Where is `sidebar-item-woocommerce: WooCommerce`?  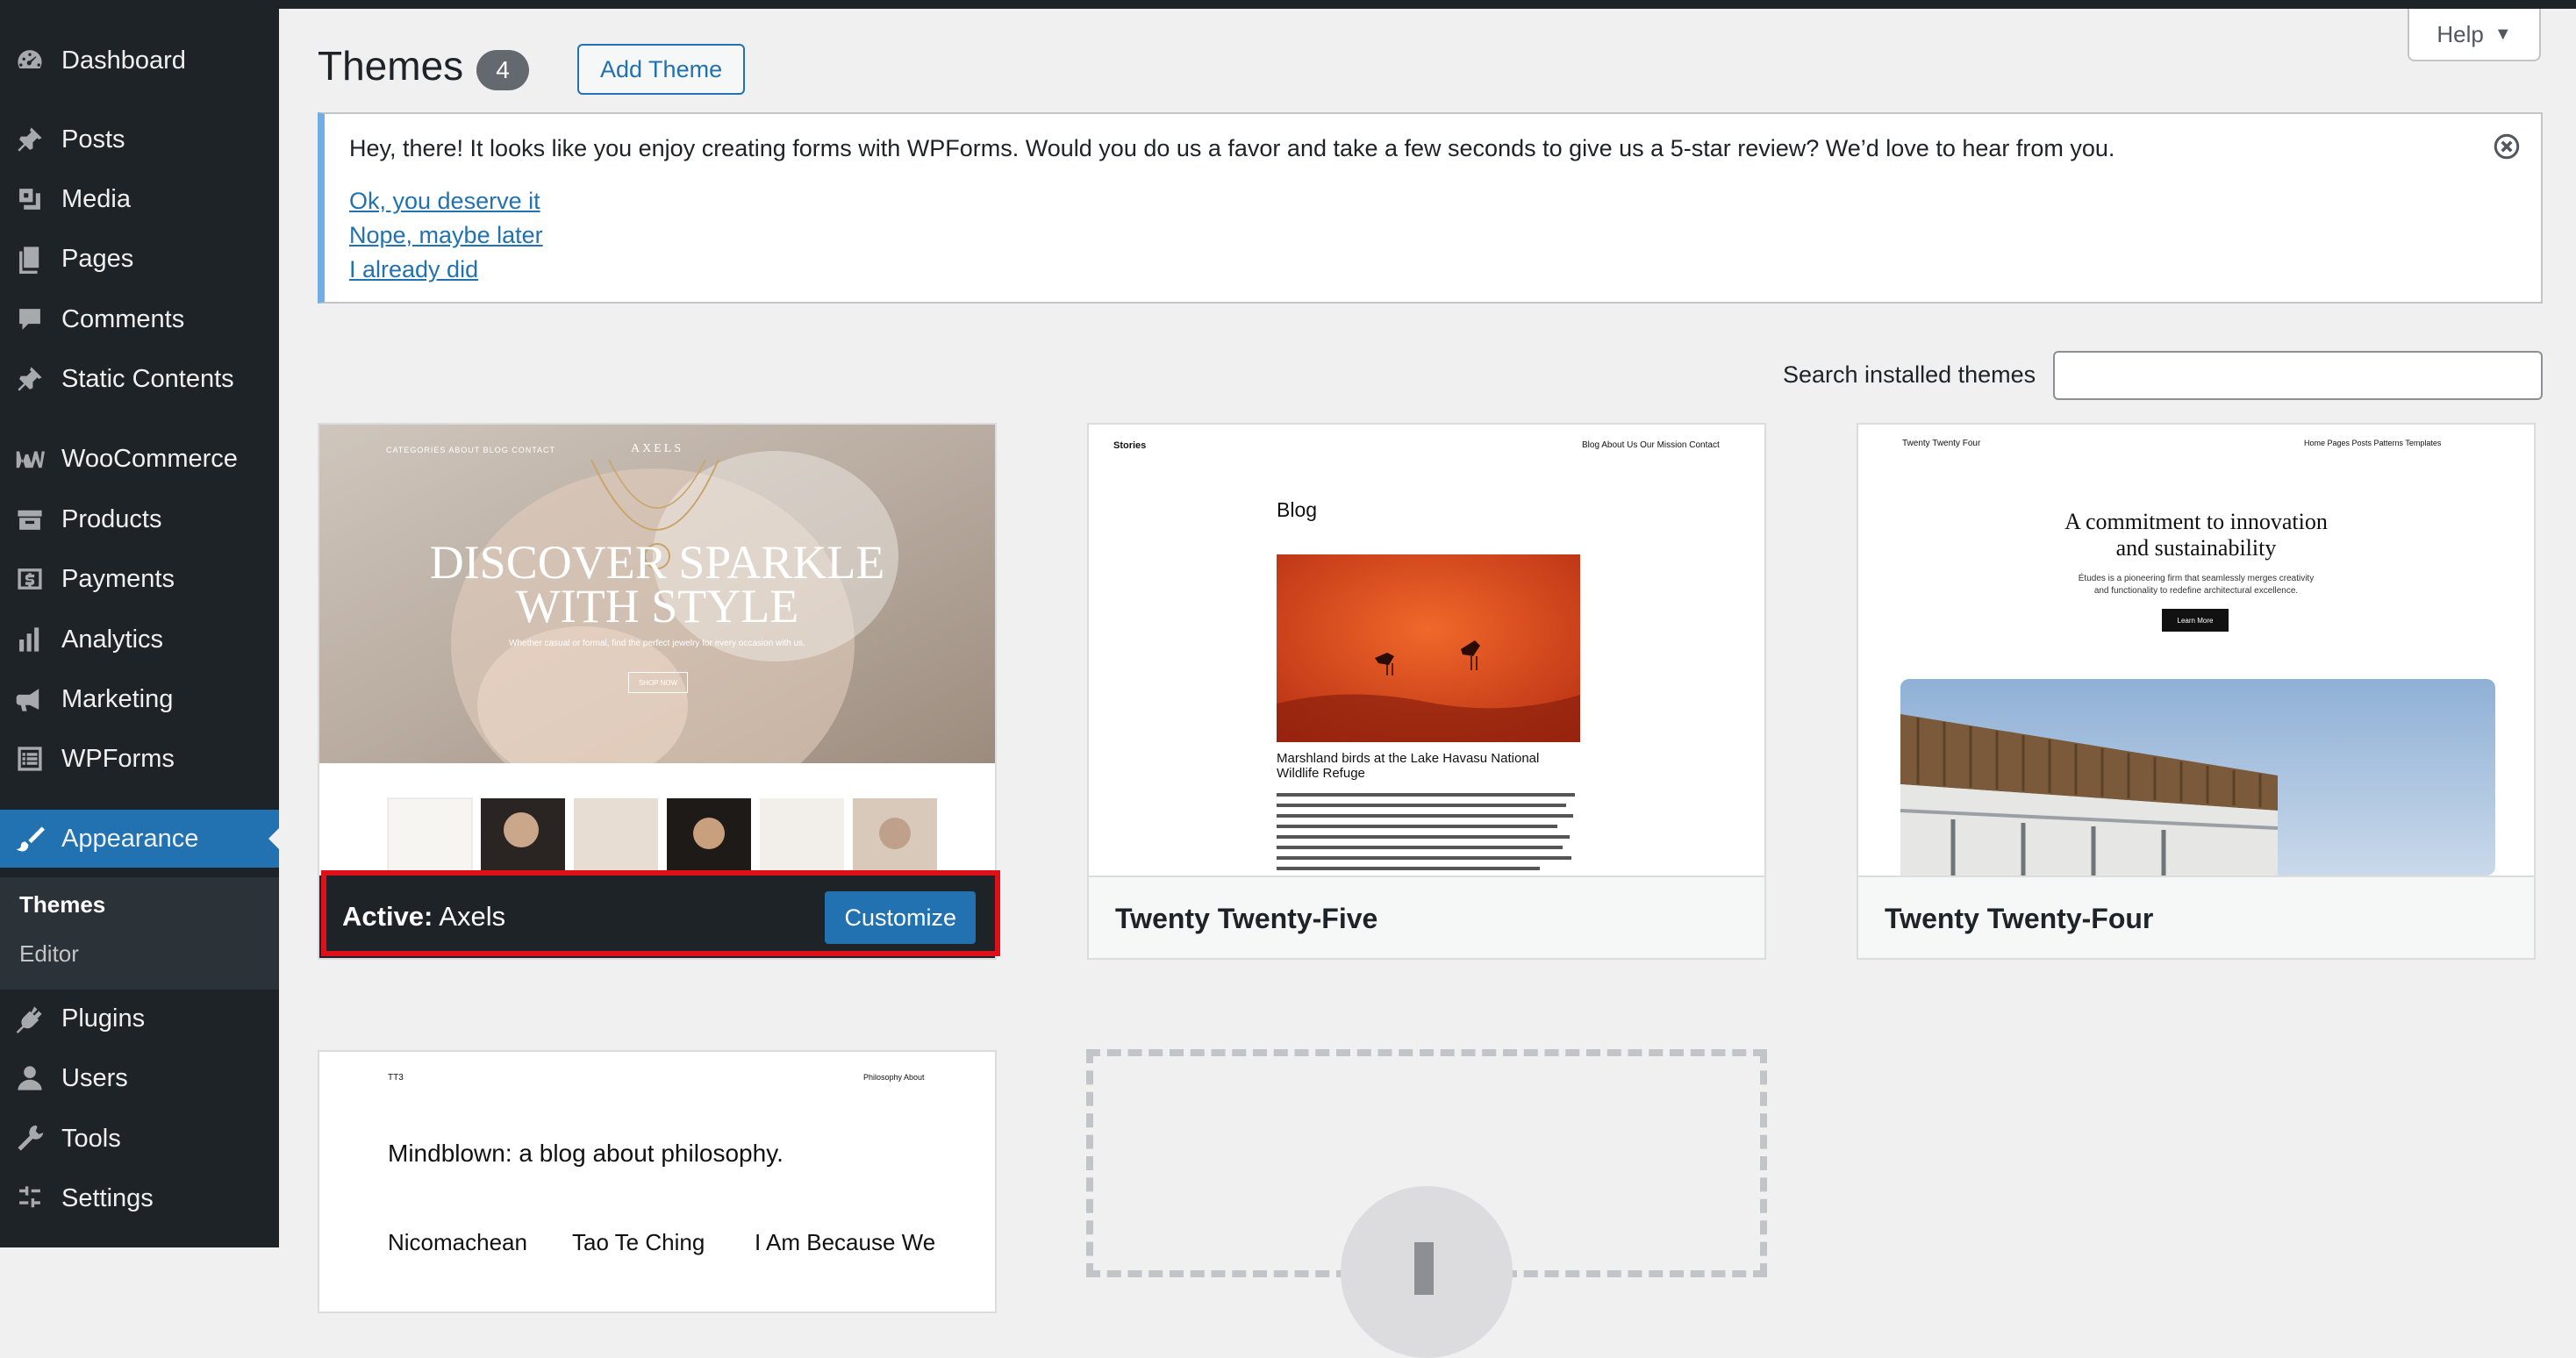 sidebar-item-woocommerce: WooCommerce is located at coordinates (139, 458).